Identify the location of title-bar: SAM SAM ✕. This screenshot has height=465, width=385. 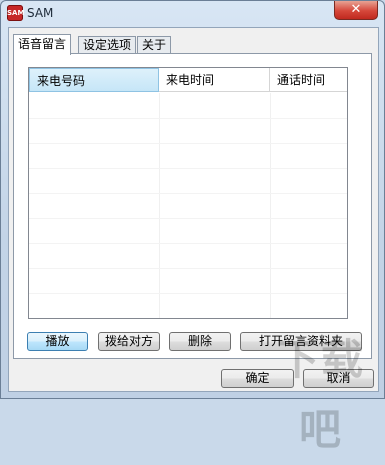
(192, 14).